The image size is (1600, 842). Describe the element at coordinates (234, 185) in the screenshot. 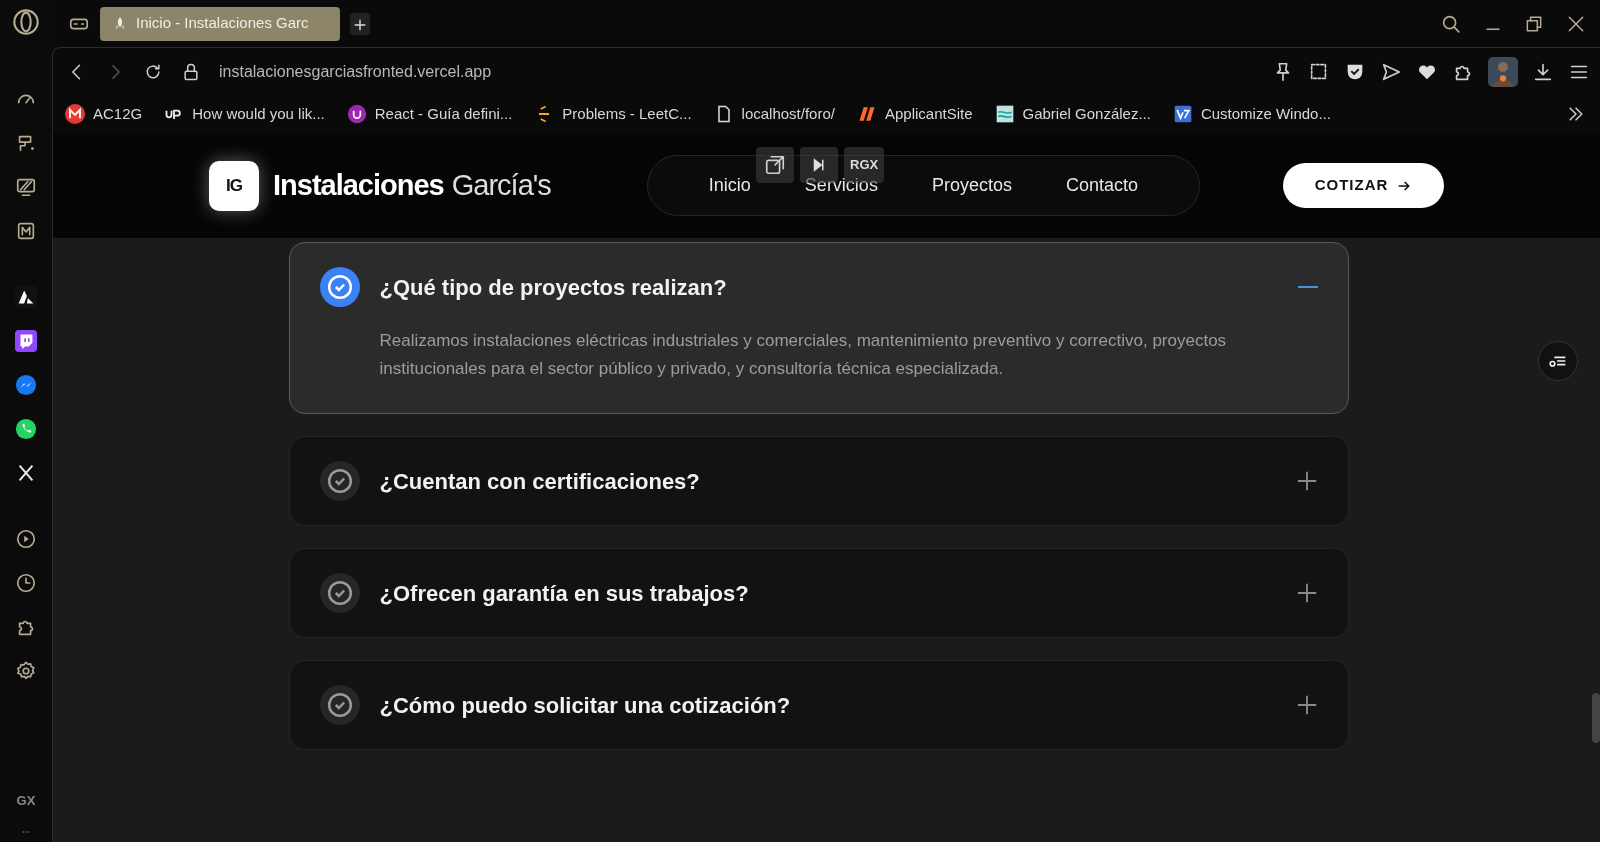

I see `logo-mark: IG` at that location.